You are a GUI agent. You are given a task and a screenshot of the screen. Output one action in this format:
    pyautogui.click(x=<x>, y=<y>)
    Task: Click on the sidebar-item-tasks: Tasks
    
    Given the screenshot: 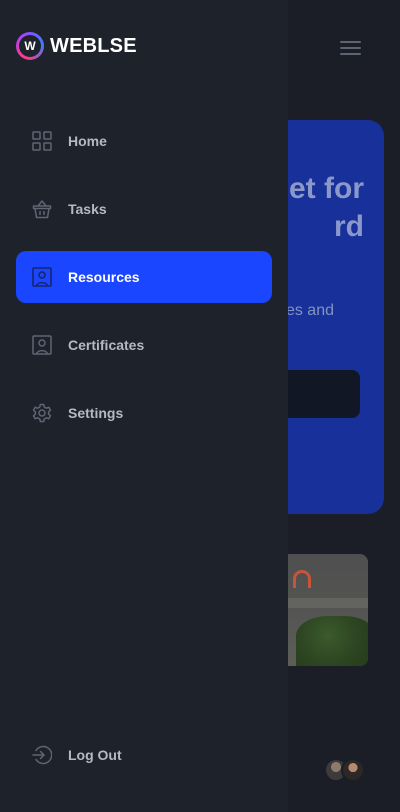 What is the action you would take?
    pyautogui.click(x=144, y=209)
    